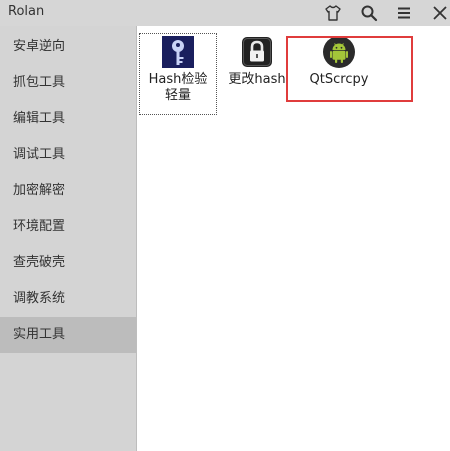  What do you see at coordinates (257, 79) in the screenshot?
I see `tool-change-hash-label: 更改hash` at bounding box center [257, 79].